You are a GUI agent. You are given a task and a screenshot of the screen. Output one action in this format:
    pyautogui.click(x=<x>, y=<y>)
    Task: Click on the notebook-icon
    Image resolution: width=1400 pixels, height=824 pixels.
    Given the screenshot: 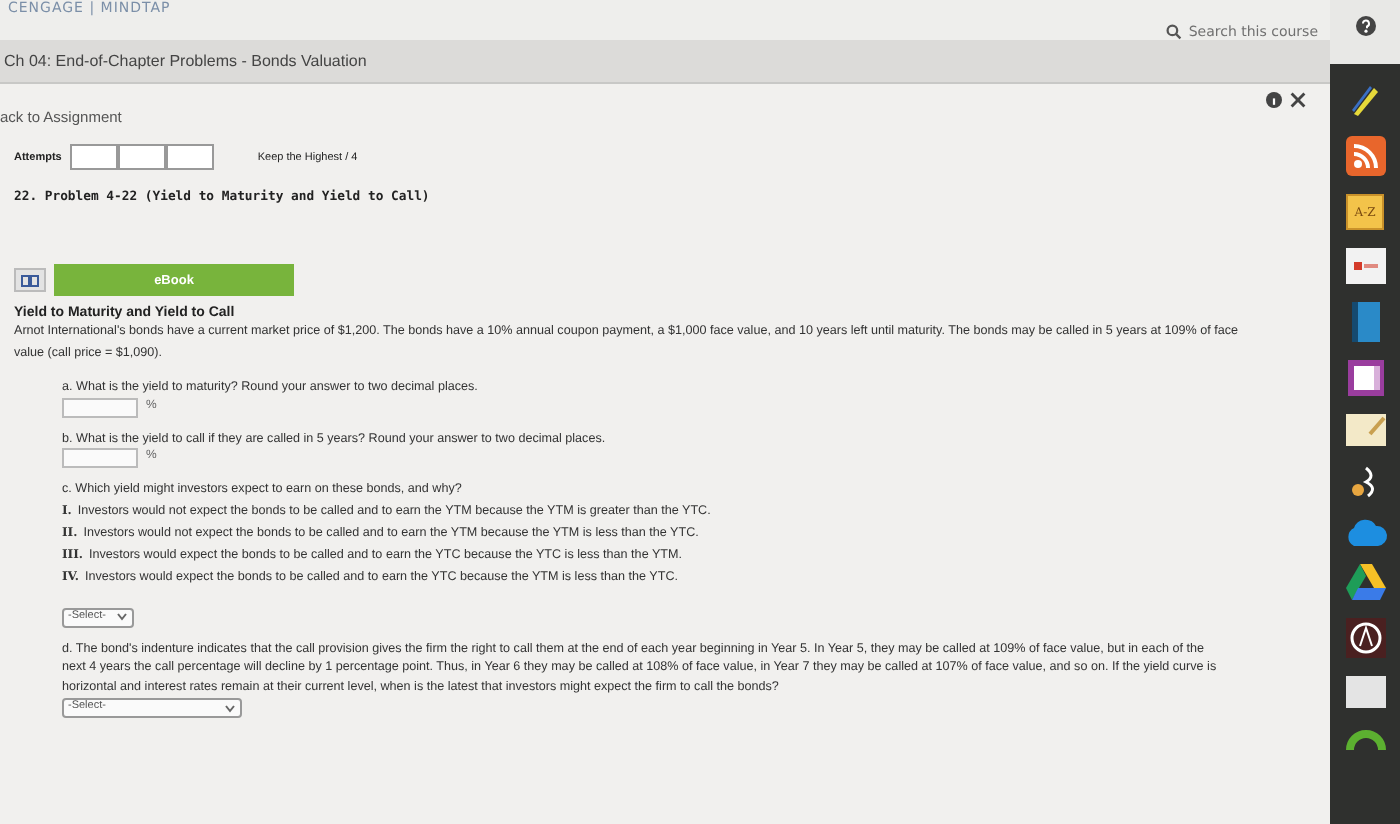 What is the action you would take?
    pyautogui.click(x=1365, y=378)
    